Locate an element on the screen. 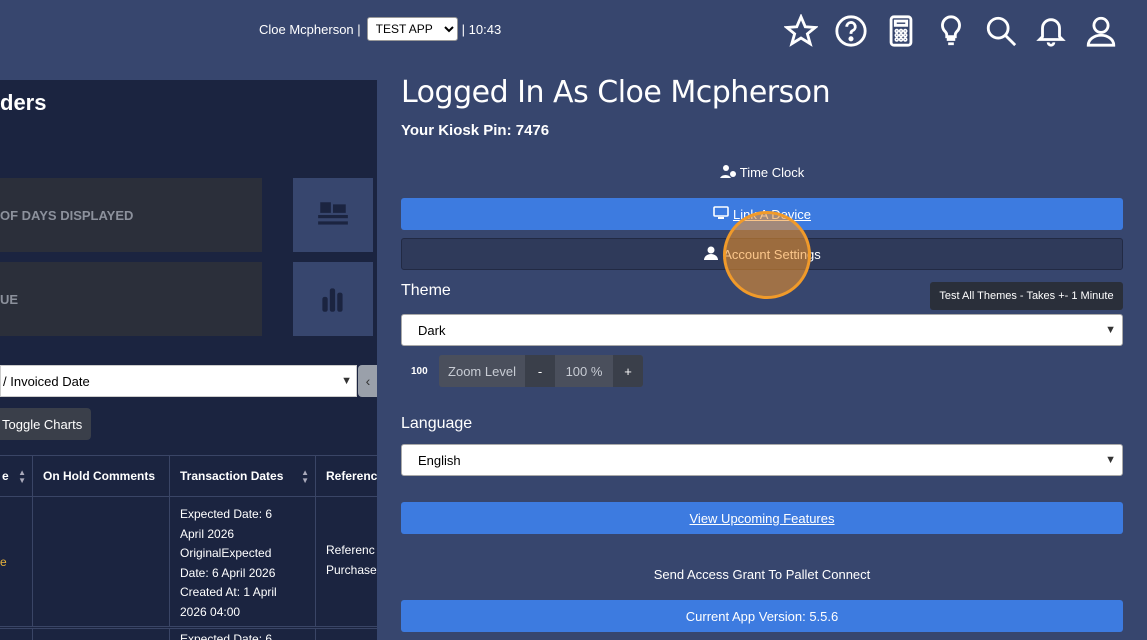 The height and width of the screenshot is (640, 1147). lightbulb-icon is located at coordinates (951, 31).